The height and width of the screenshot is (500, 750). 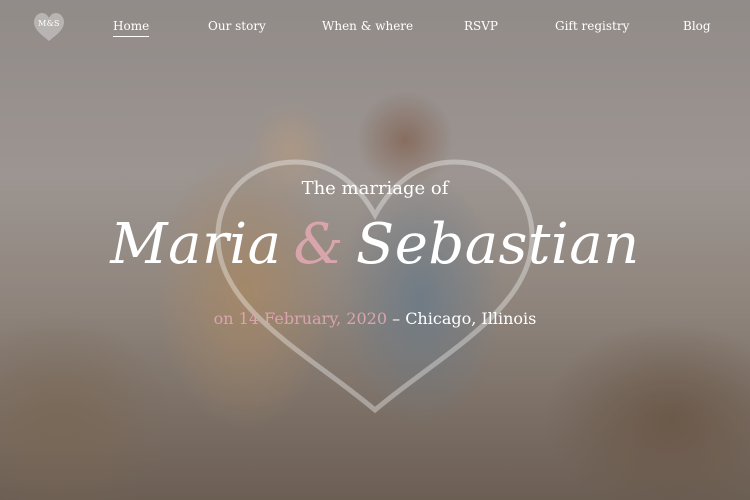 What do you see at coordinates (481, 26) in the screenshot?
I see `nav-rsvp: RSVP` at bounding box center [481, 26].